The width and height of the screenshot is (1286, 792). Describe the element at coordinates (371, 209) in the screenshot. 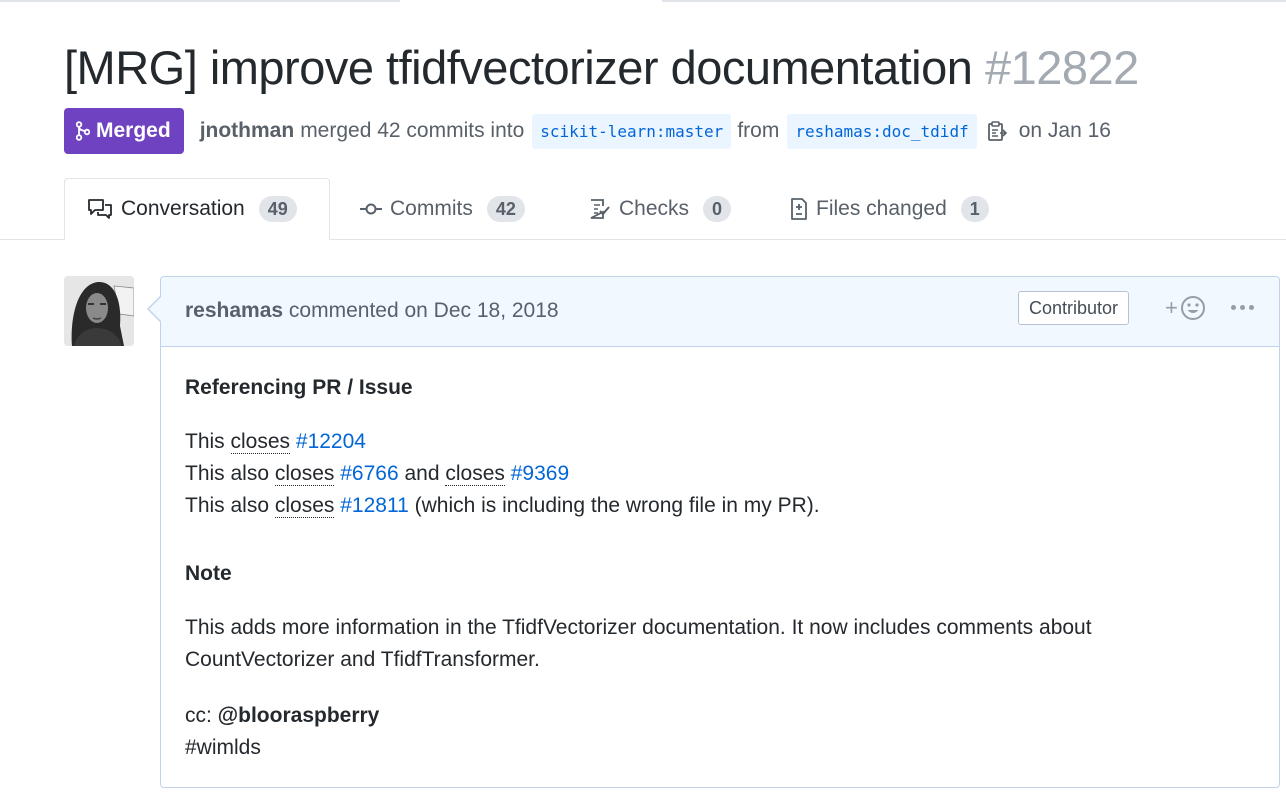

I see `git-commit-icon` at that location.